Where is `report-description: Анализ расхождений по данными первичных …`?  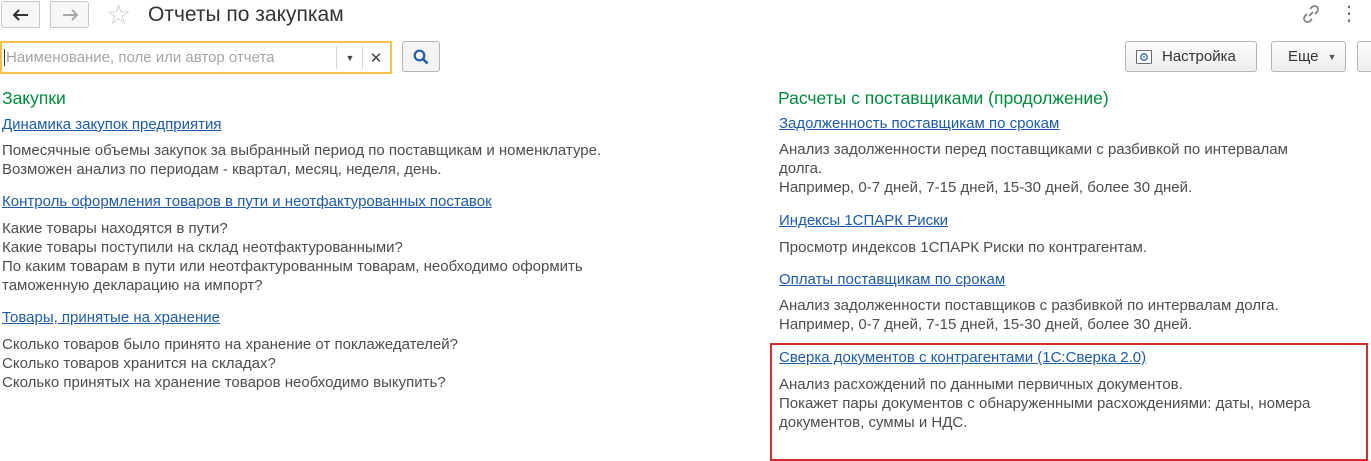 report-description: Анализ расхождений по данными первичных … is located at coordinates (1045, 403).